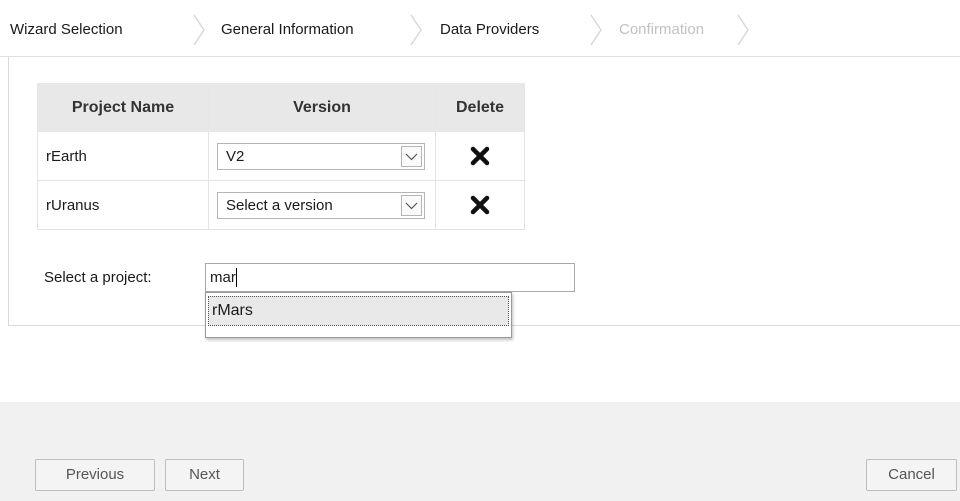 The height and width of the screenshot is (501, 960). I want to click on version-select: V2, so click(321, 156).